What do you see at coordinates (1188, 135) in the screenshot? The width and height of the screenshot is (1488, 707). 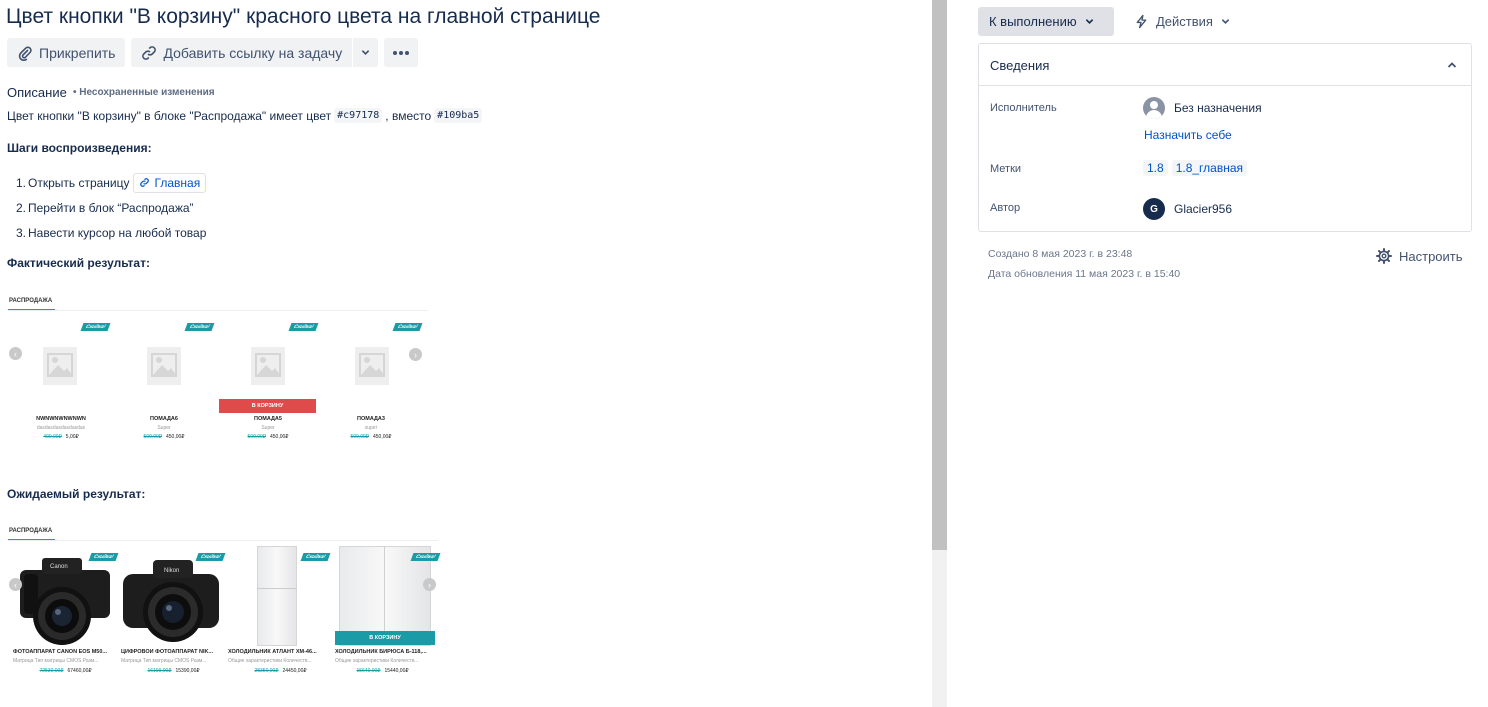 I see `assign-to-me-link: Назначить себе` at bounding box center [1188, 135].